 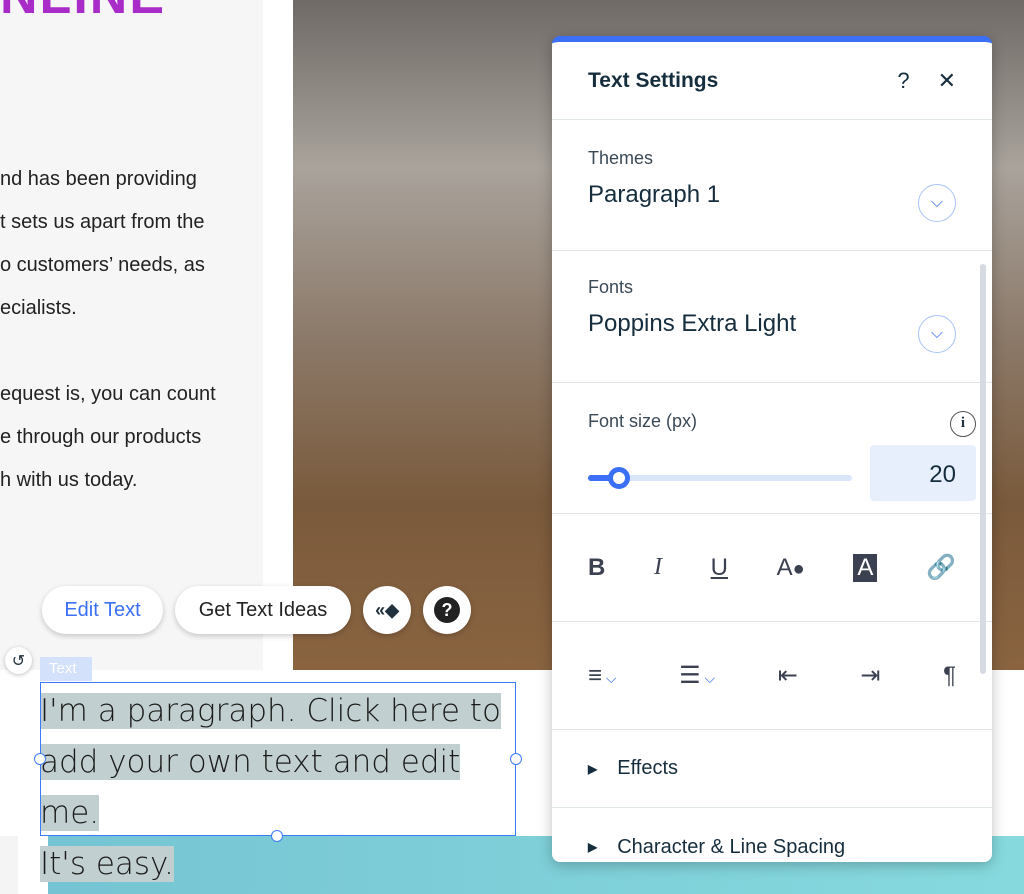 What do you see at coordinates (963, 424) in the screenshot?
I see `info-icon: i` at bounding box center [963, 424].